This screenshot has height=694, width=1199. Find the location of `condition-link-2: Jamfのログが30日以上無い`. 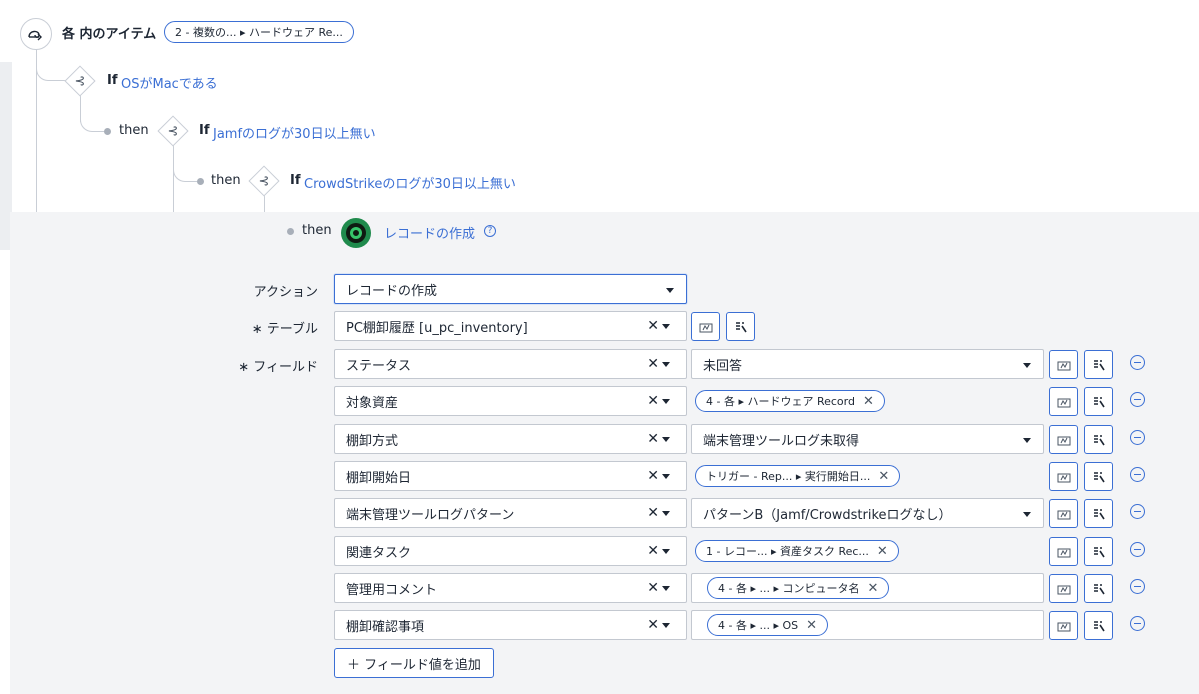

condition-link-2: Jamfのログが30日以上無い is located at coordinates (294, 132).